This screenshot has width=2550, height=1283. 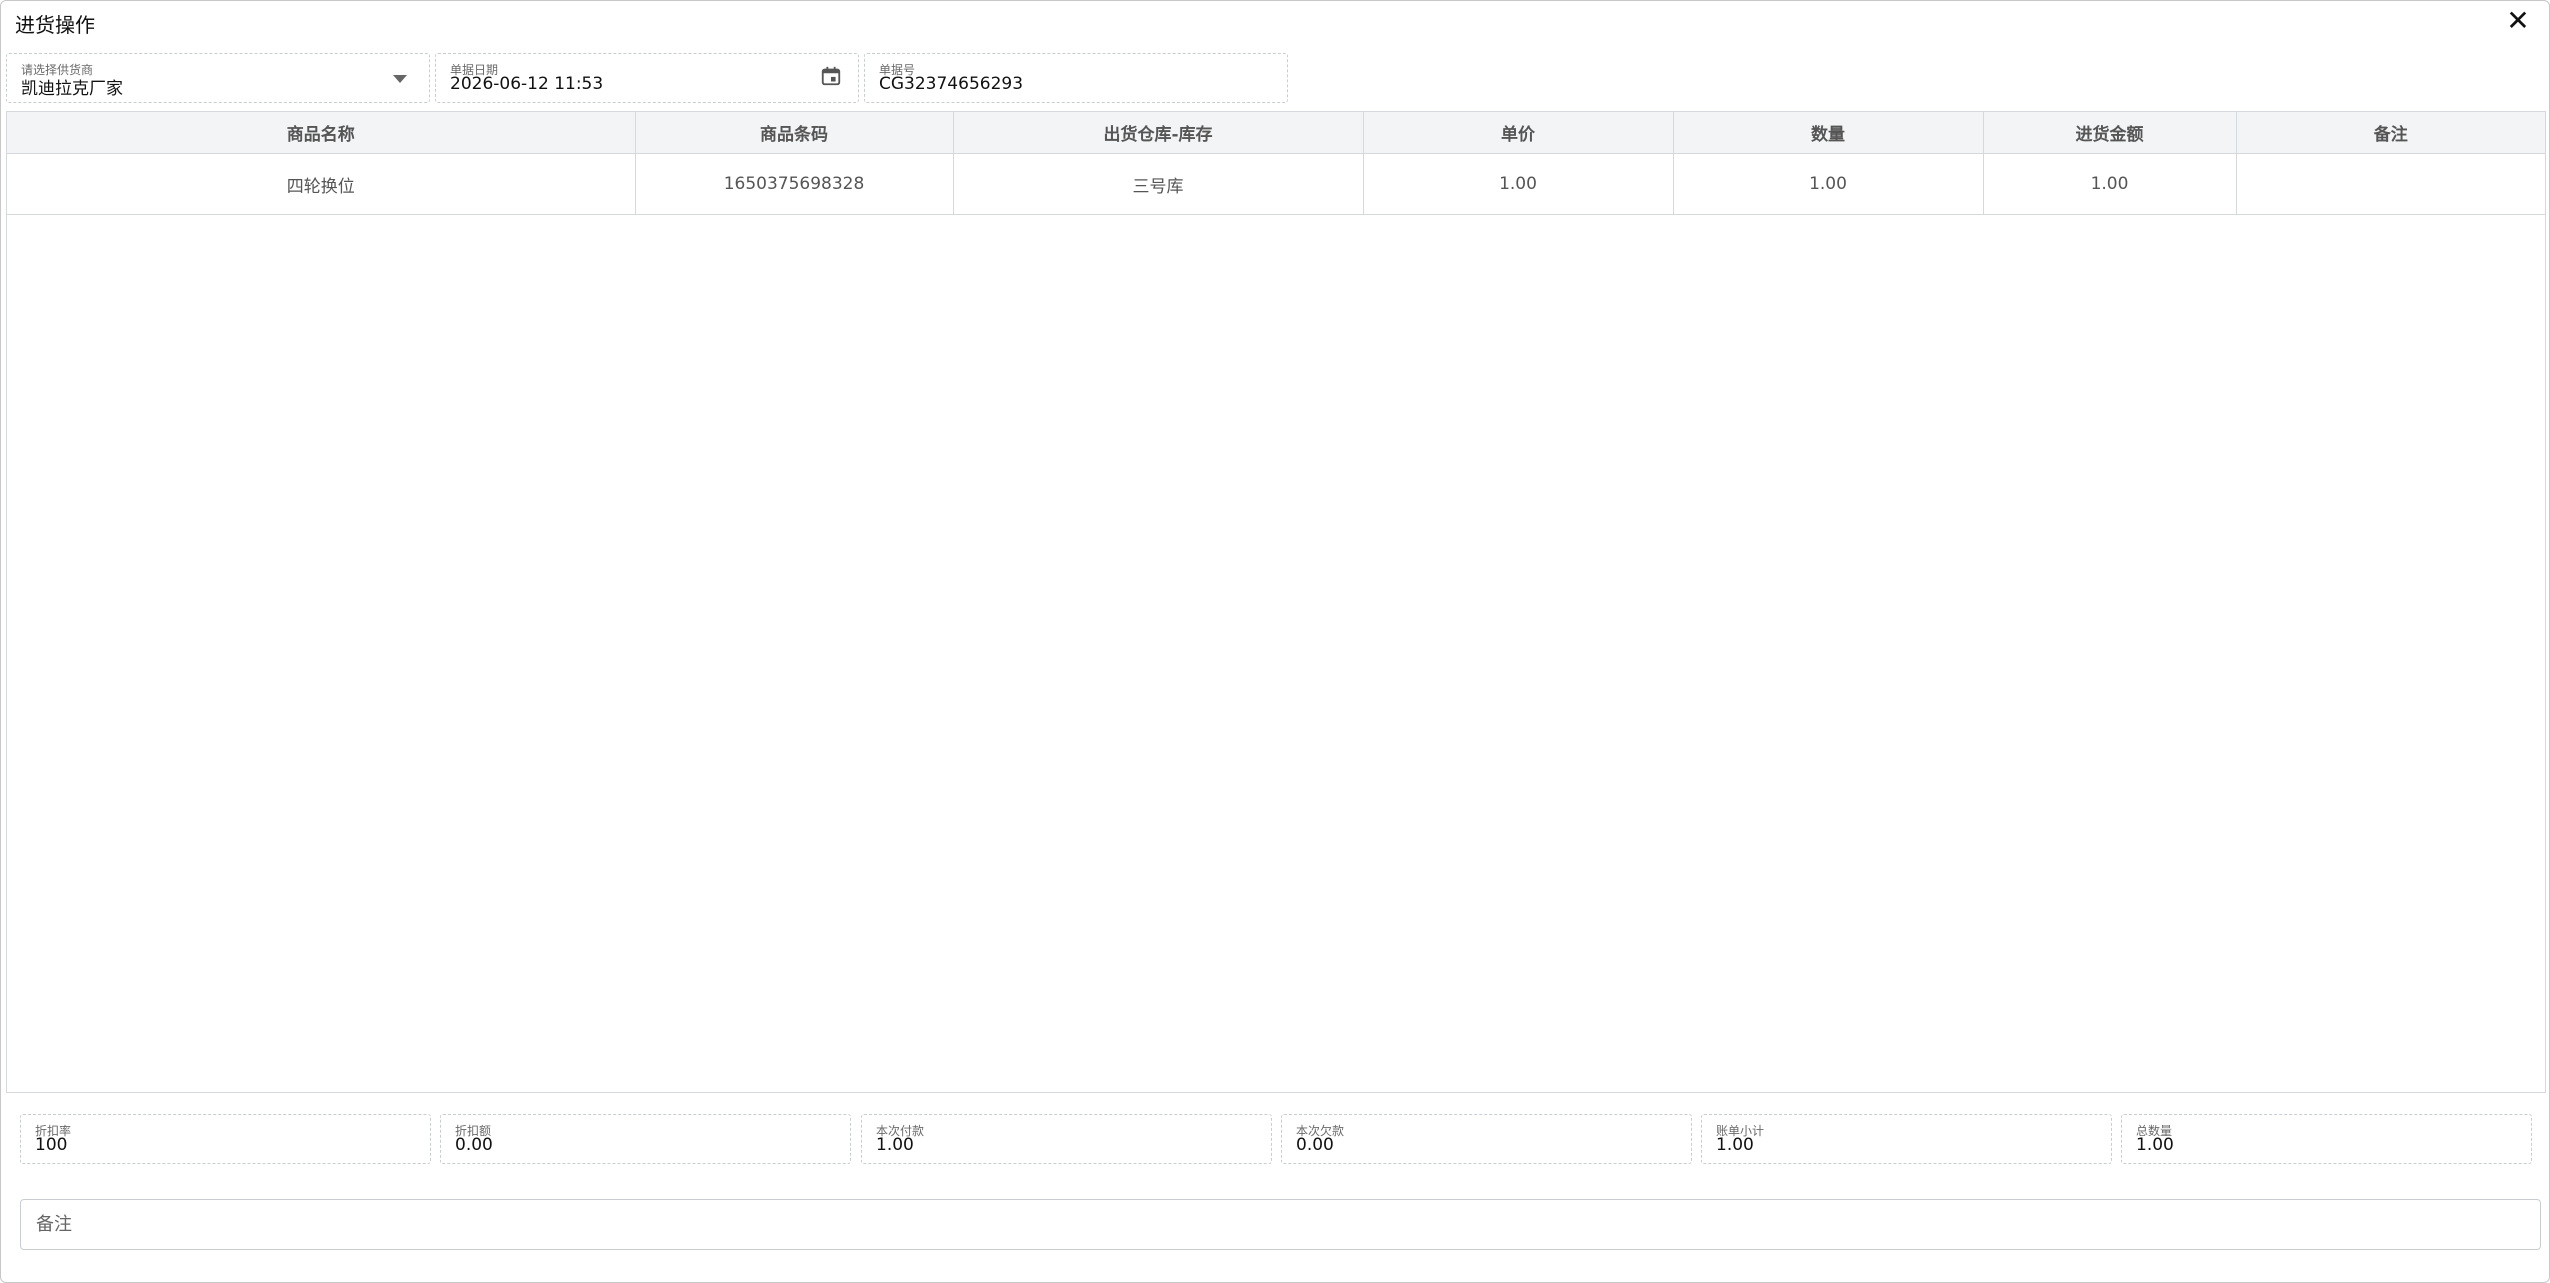 I want to click on doc-number-field: 单据号 CG32374656293, so click(x=1076, y=78).